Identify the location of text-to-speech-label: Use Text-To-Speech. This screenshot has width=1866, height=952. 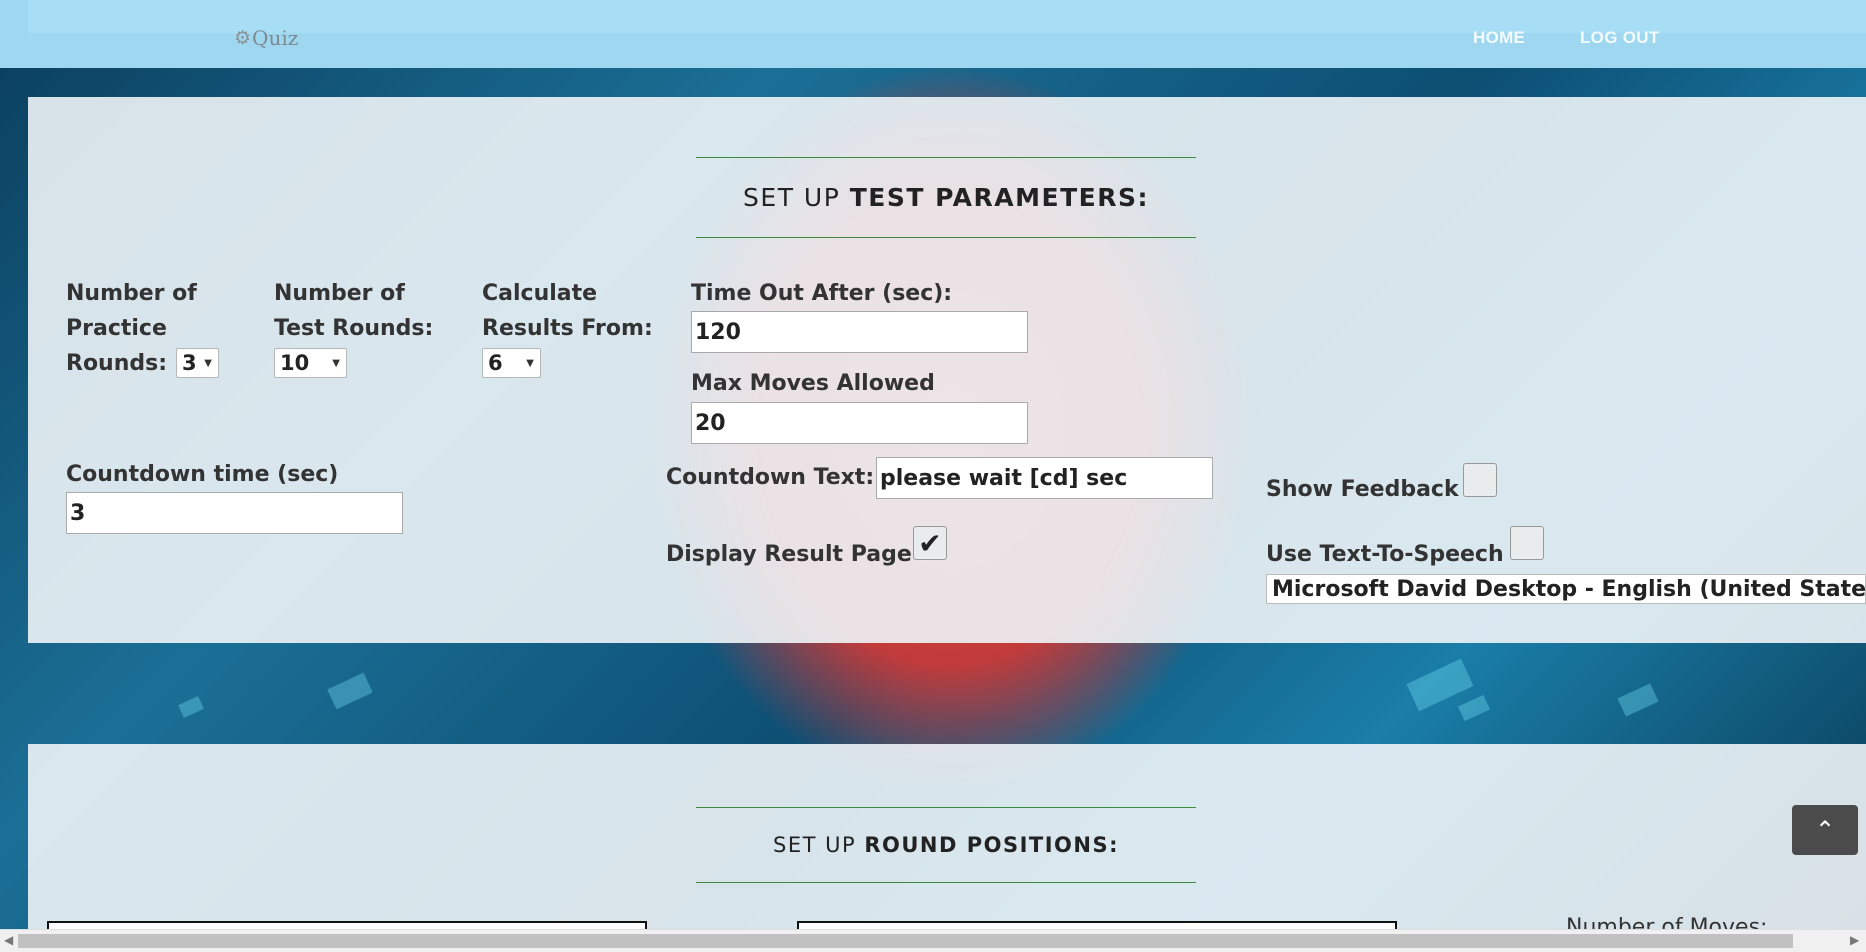
(1385, 554).